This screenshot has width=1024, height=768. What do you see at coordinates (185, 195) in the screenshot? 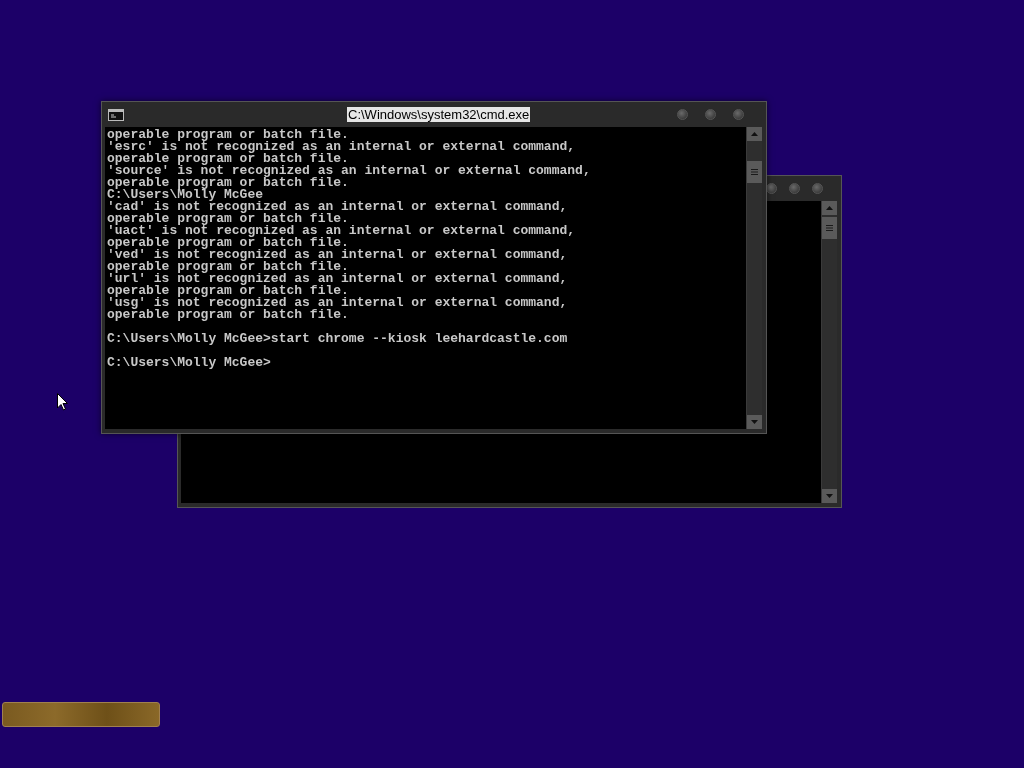
I see `console-line: C:\Users\Molly McGee` at bounding box center [185, 195].